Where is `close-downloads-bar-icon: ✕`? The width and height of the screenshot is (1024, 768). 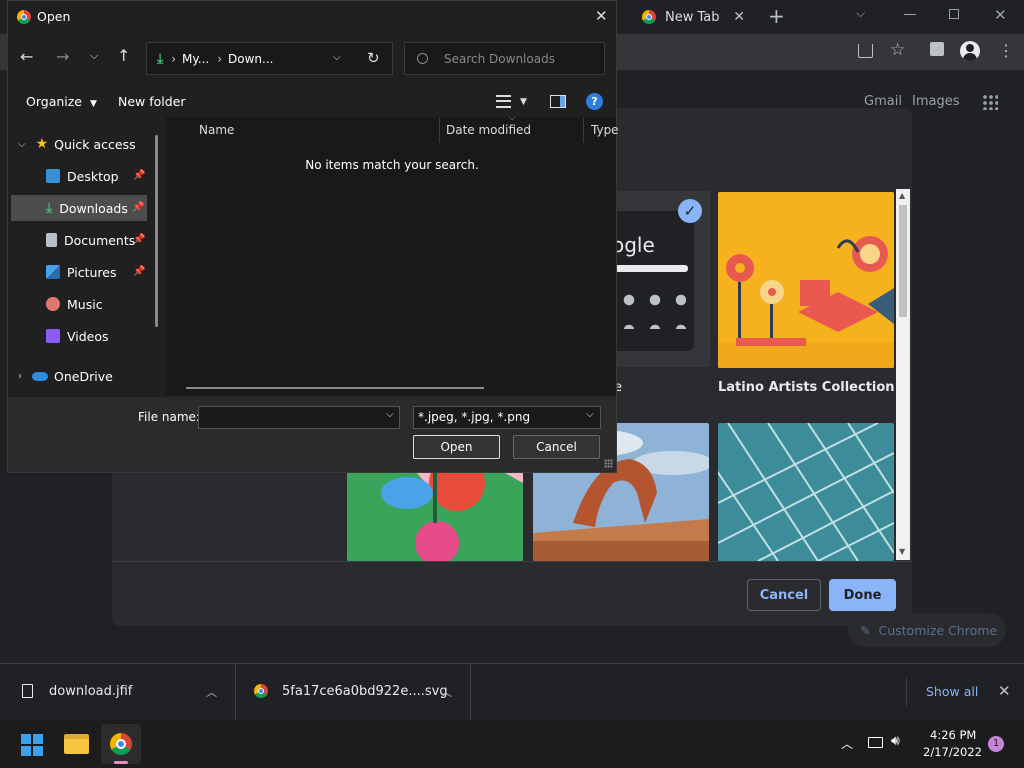 close-downloads-bar-icon: ✕ is located at coordinates (1004, 691).